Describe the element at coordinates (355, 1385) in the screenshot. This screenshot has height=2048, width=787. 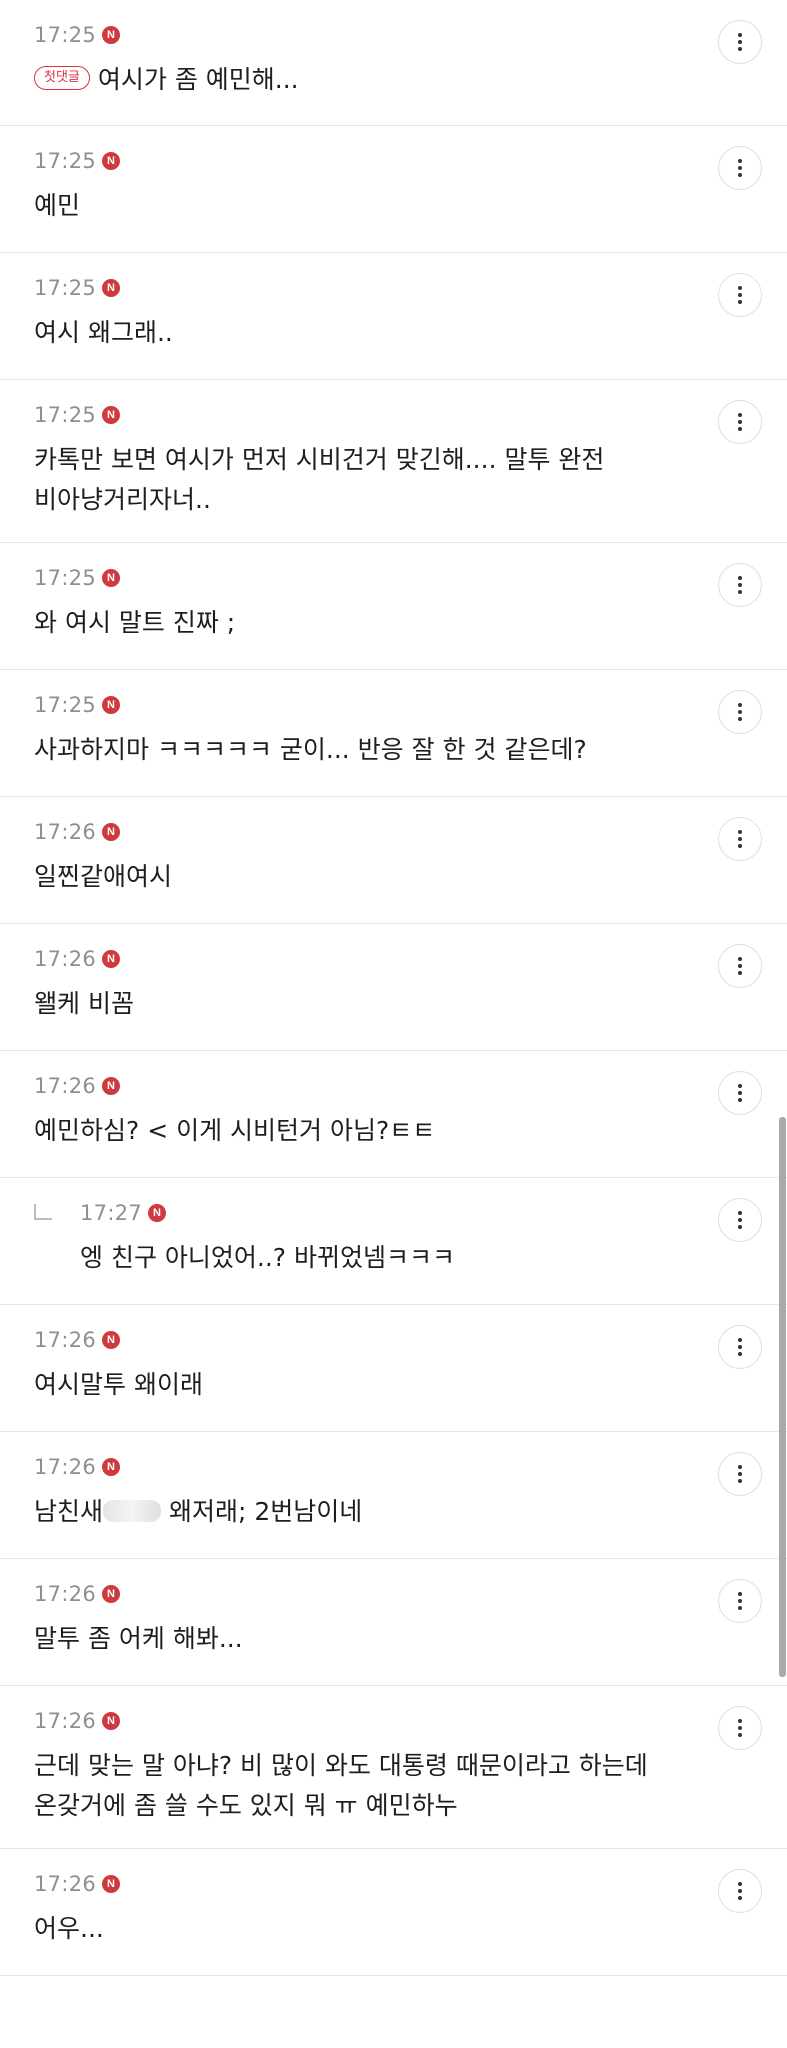
I see `comment-body: 여시말투 왜이래` at that location.